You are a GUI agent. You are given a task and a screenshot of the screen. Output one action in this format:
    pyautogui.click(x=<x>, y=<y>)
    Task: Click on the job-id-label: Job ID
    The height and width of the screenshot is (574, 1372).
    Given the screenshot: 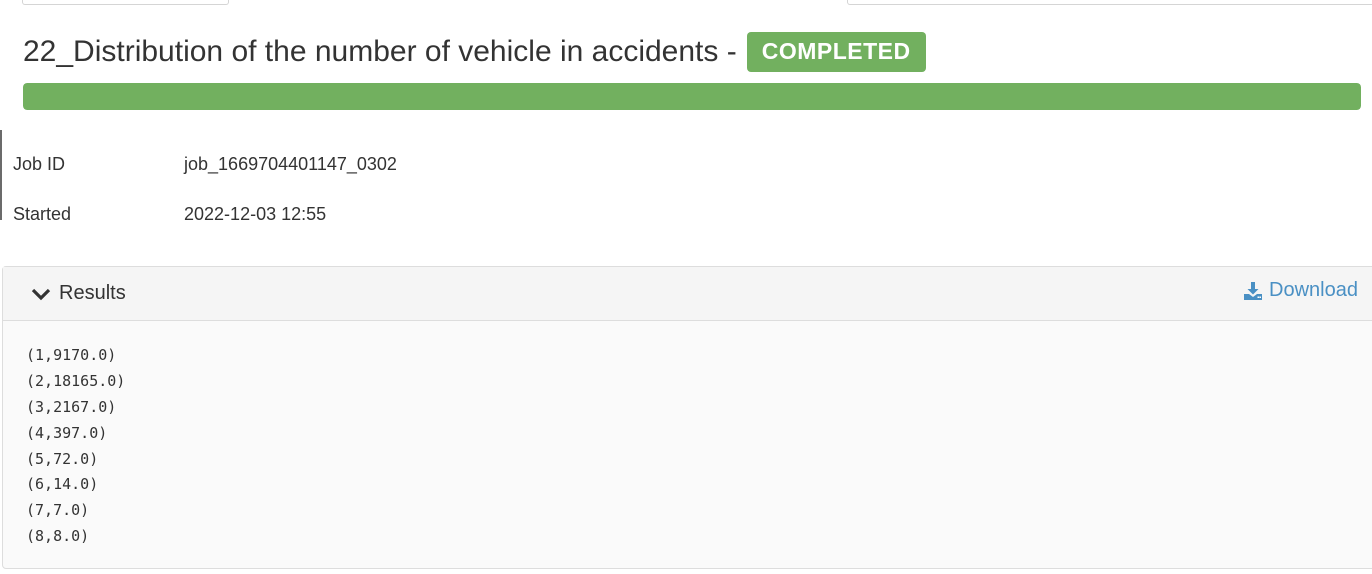 What is the action you would take?
    pyautogui.click(x=39, y=164)
    